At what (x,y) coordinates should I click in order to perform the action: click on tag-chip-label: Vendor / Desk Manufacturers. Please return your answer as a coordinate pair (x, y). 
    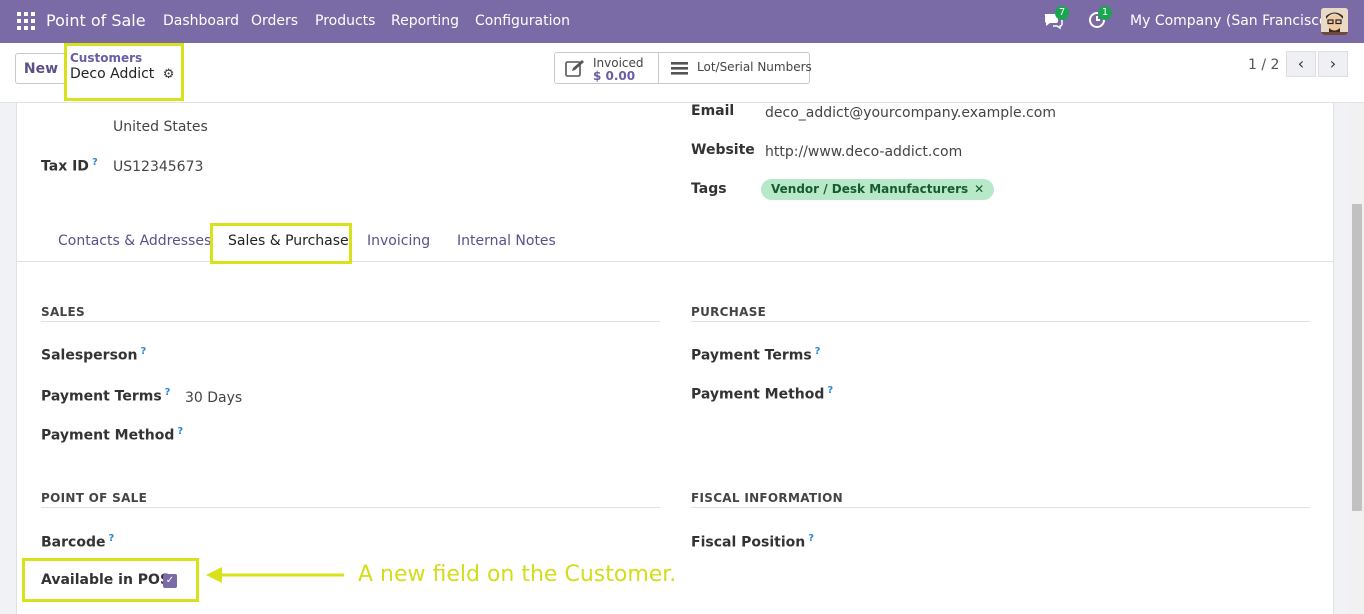
    Looking at the image, I should click on (870, 189).